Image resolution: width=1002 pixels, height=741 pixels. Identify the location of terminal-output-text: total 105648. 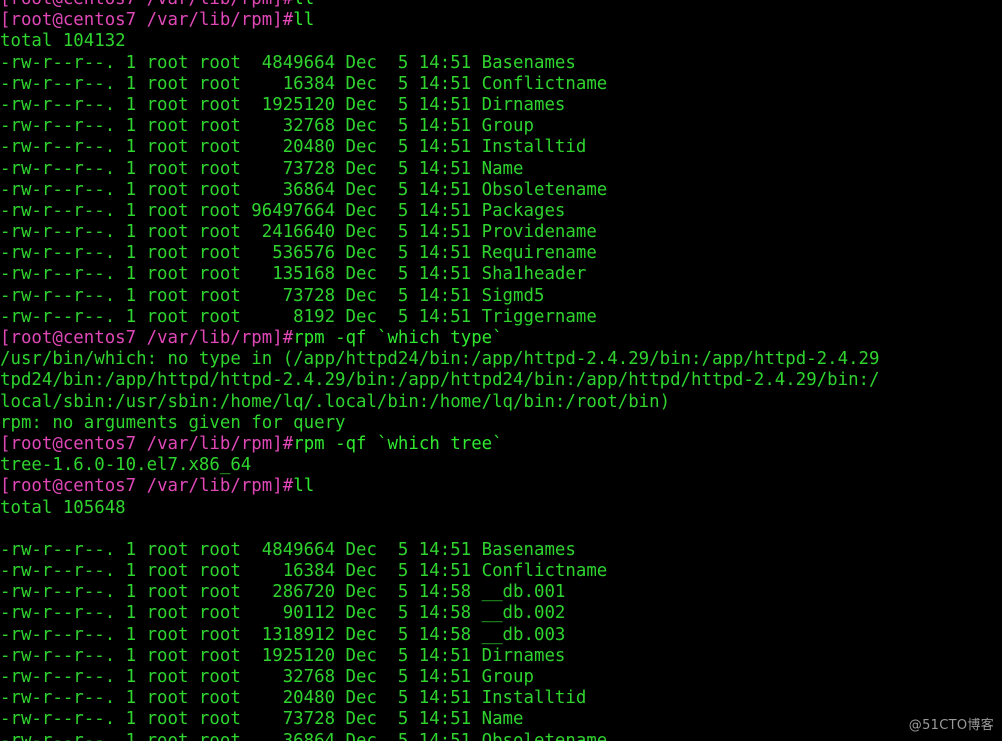
(63, 507).